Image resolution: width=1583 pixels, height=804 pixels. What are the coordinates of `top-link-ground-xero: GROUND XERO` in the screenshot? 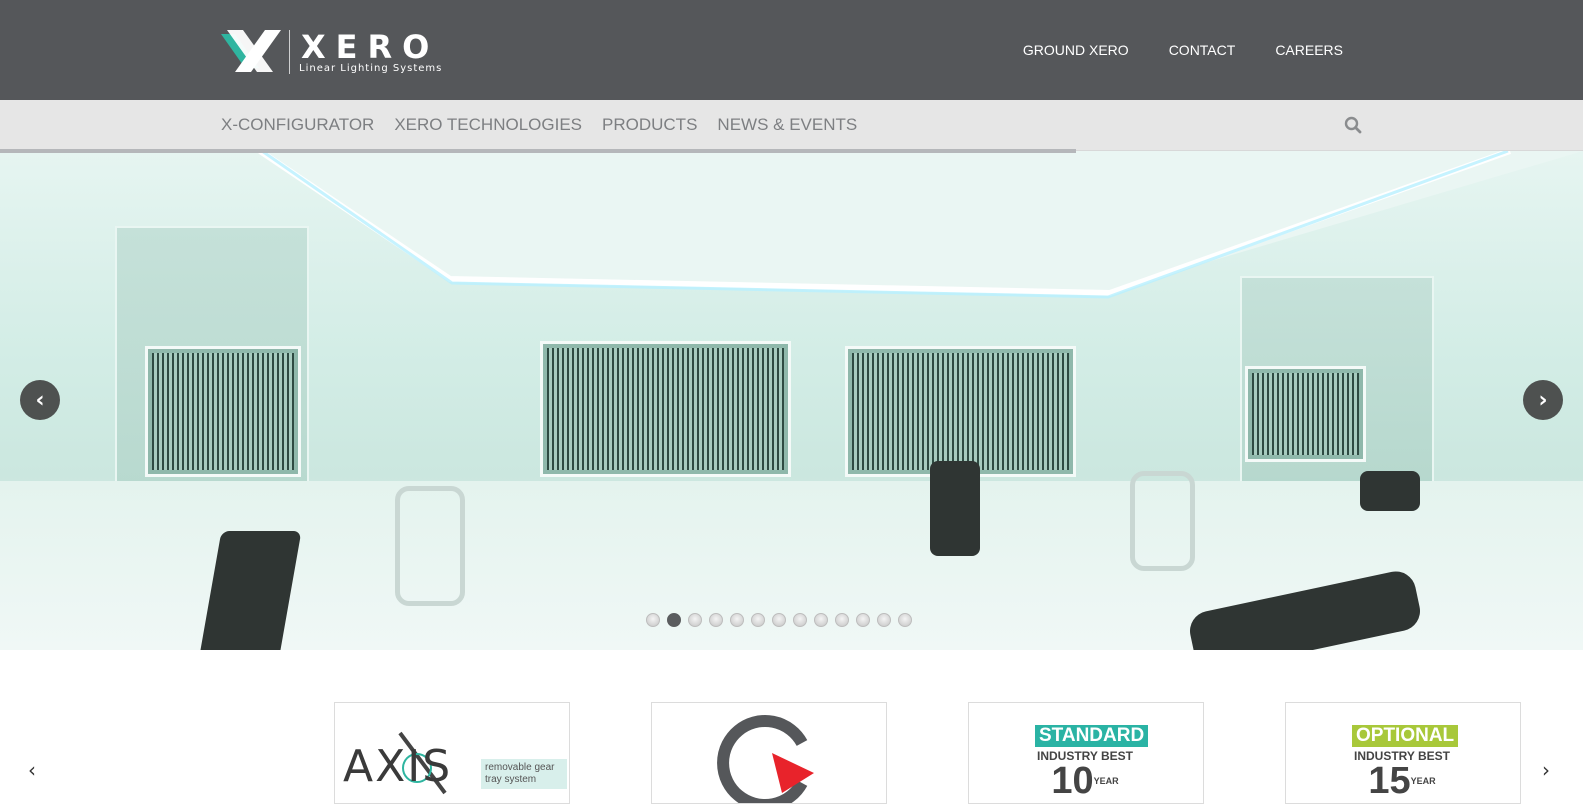 It's located at (1076, 50).